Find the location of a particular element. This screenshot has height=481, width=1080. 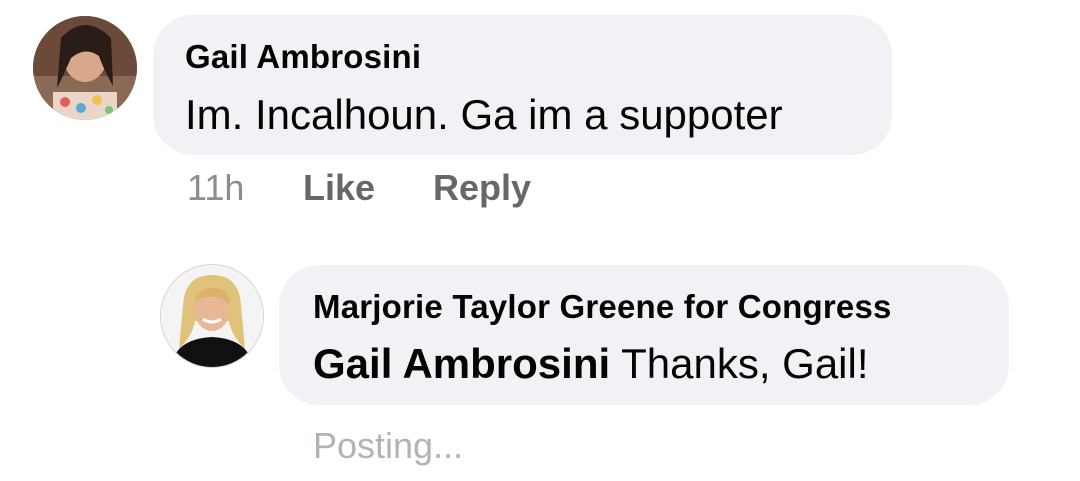

reply-button: Reply is located at coordinates (482, 188).